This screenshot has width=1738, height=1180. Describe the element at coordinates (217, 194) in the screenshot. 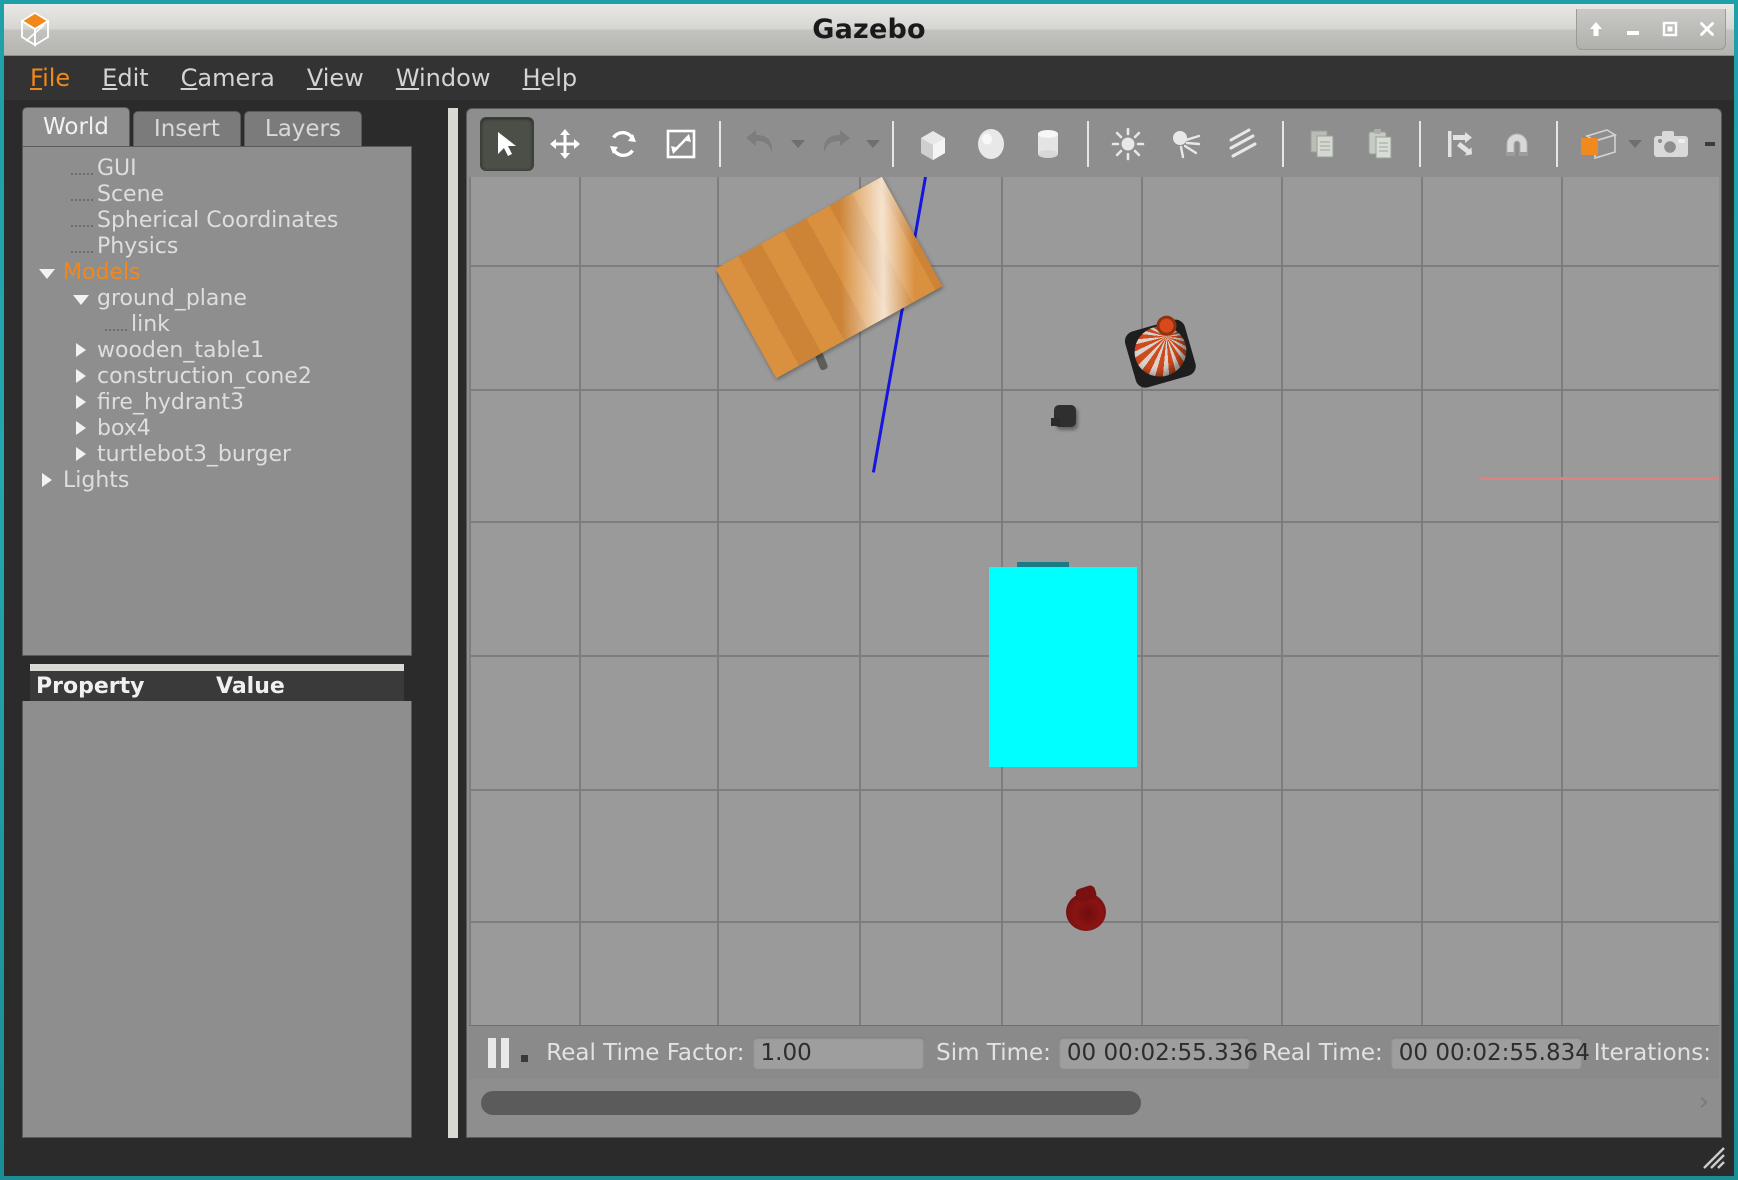

I see `tree-item-scene: Scene` at that location.